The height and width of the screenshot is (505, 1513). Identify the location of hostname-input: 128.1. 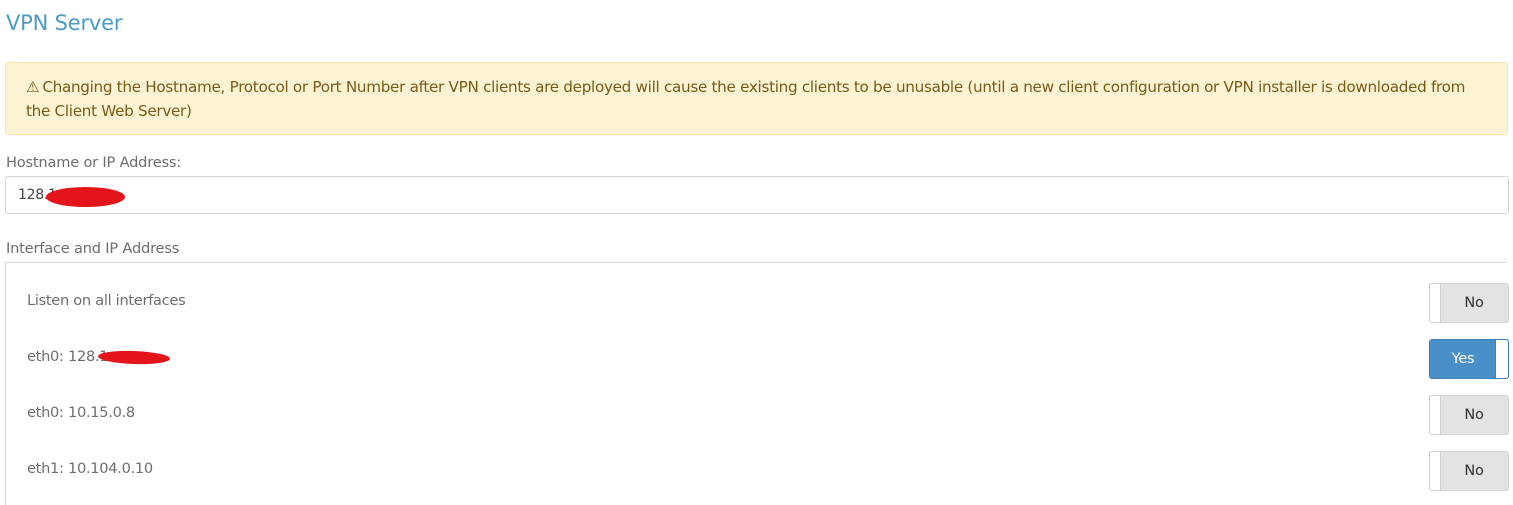
(757, 195).